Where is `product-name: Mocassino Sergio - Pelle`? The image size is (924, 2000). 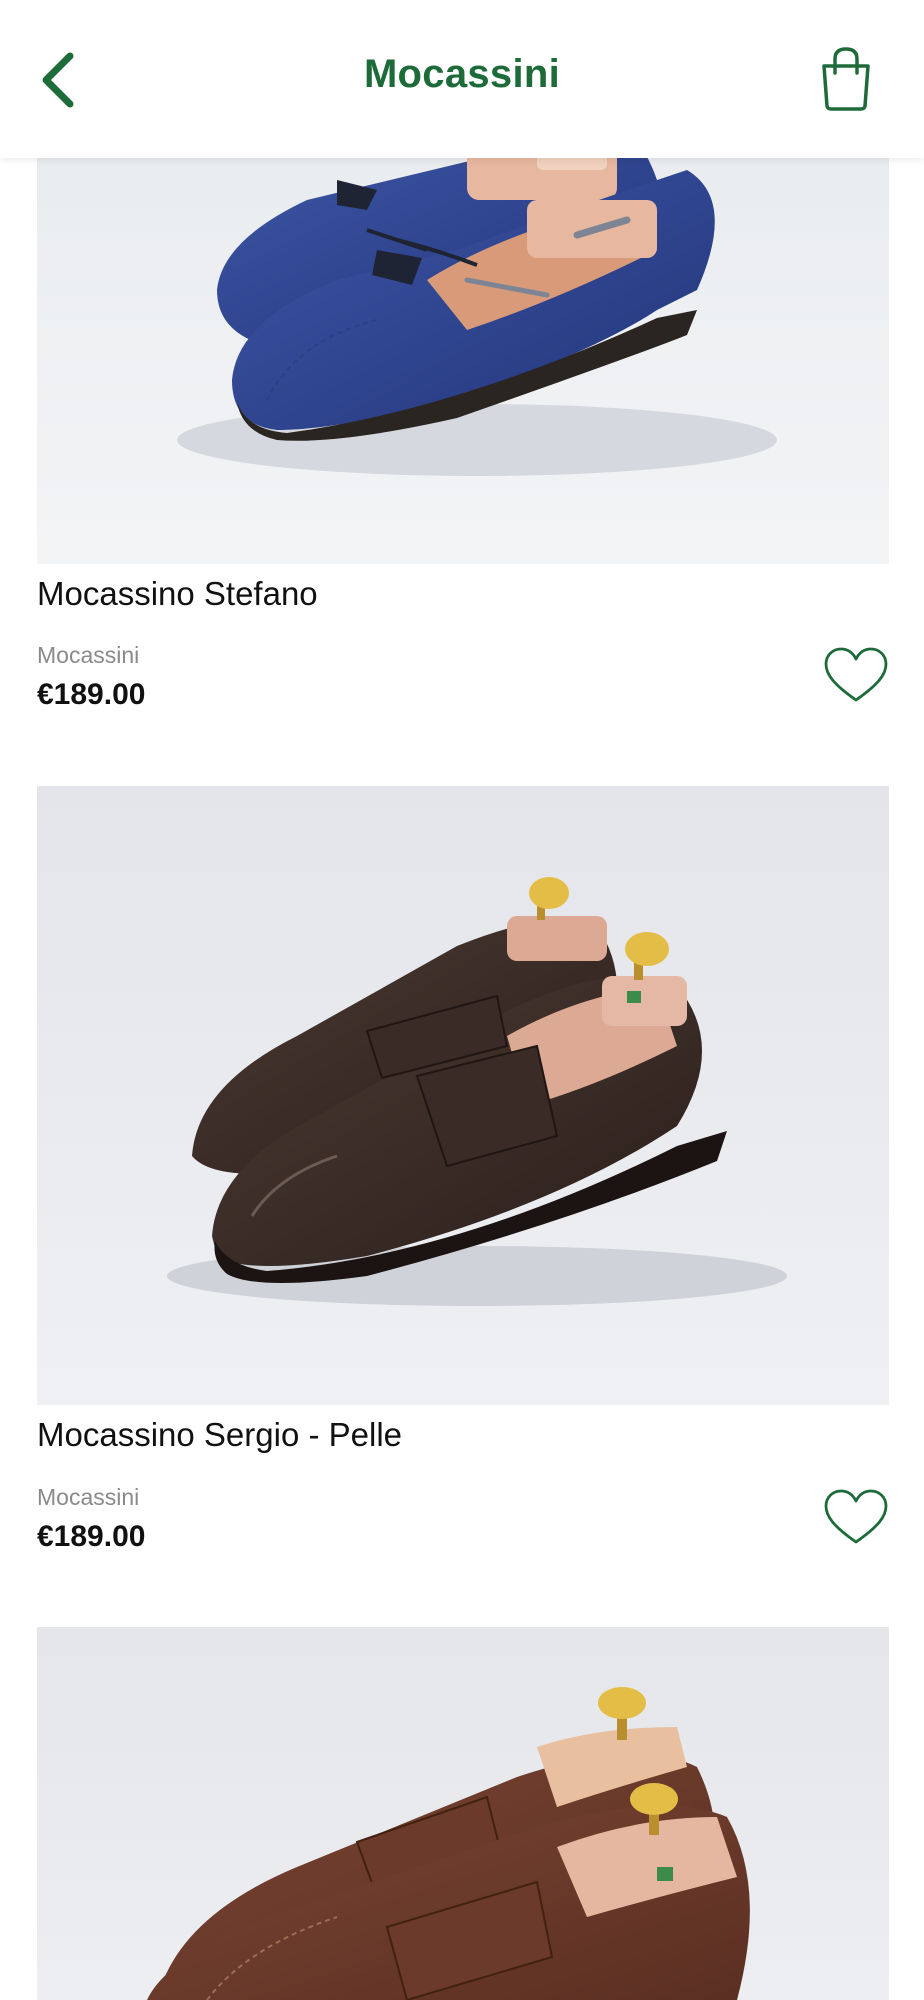
product-name: Mocassino Sergio - Pelle is located at coordinates (219, 1435).